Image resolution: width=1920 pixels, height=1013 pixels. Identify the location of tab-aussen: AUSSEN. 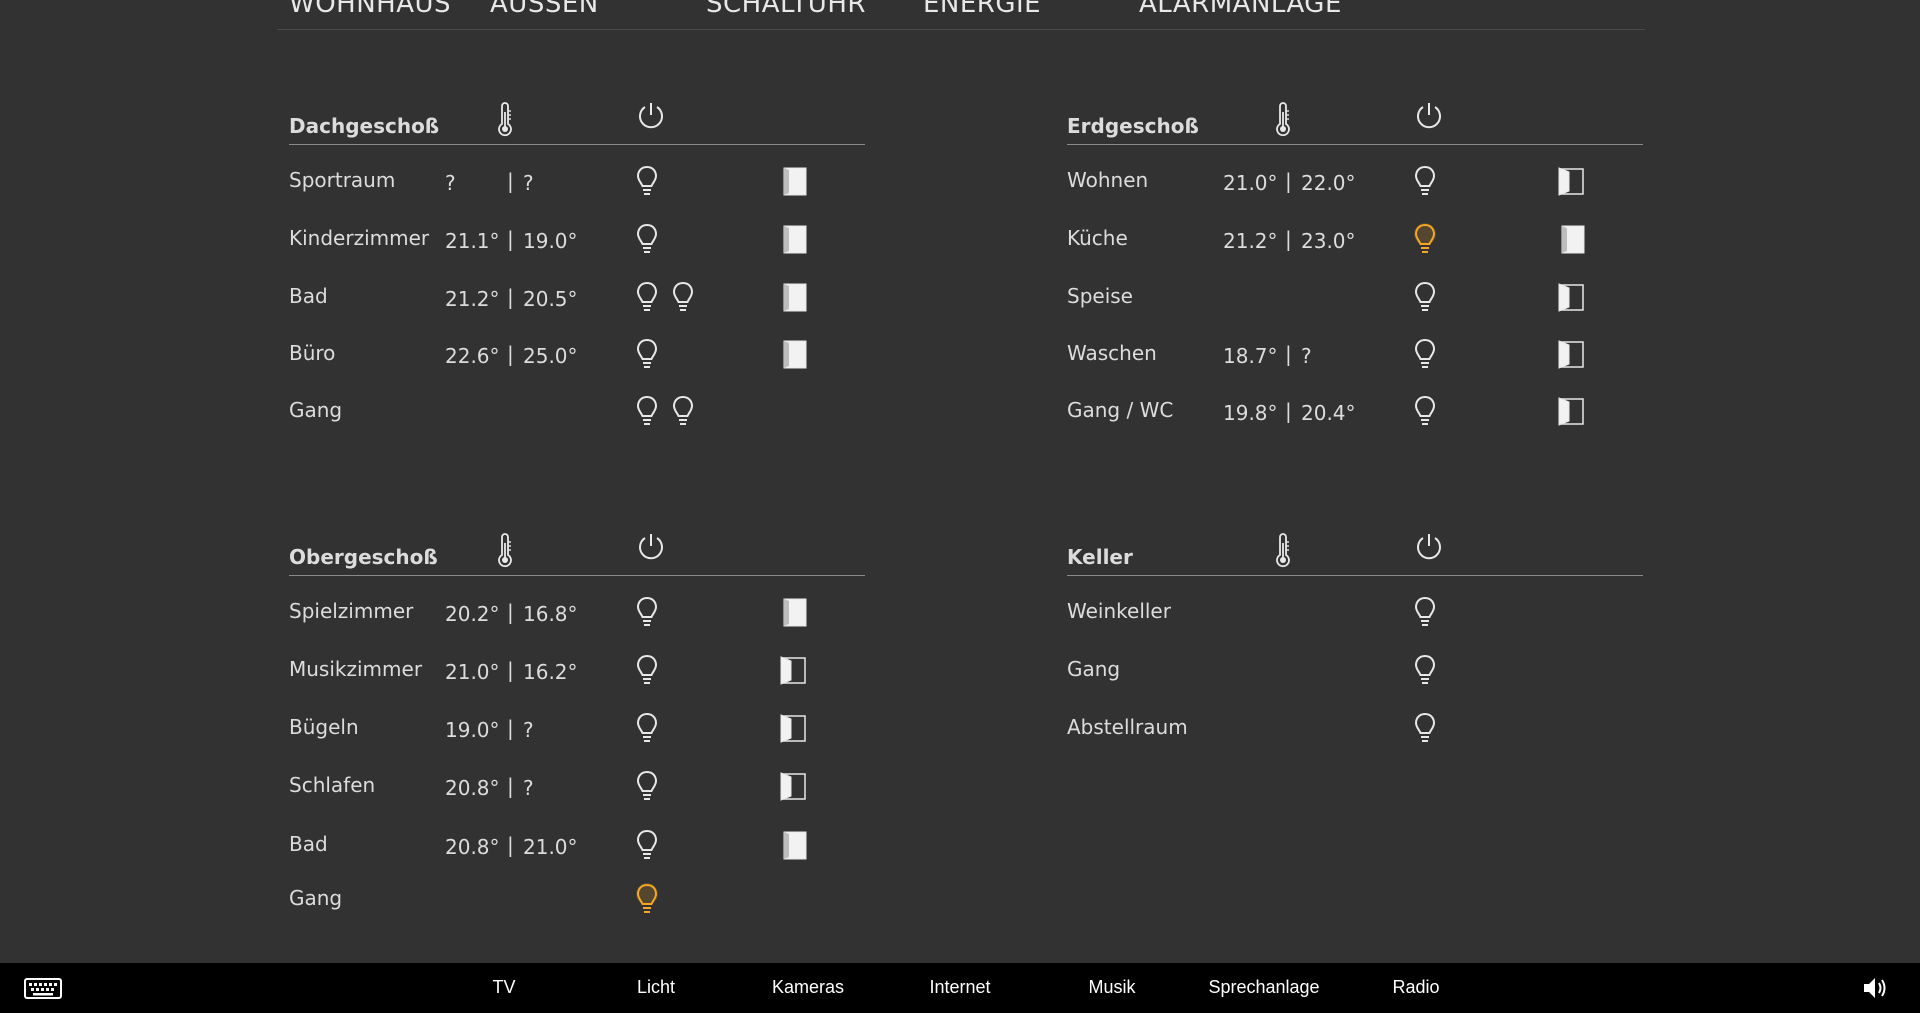
(544, 10).